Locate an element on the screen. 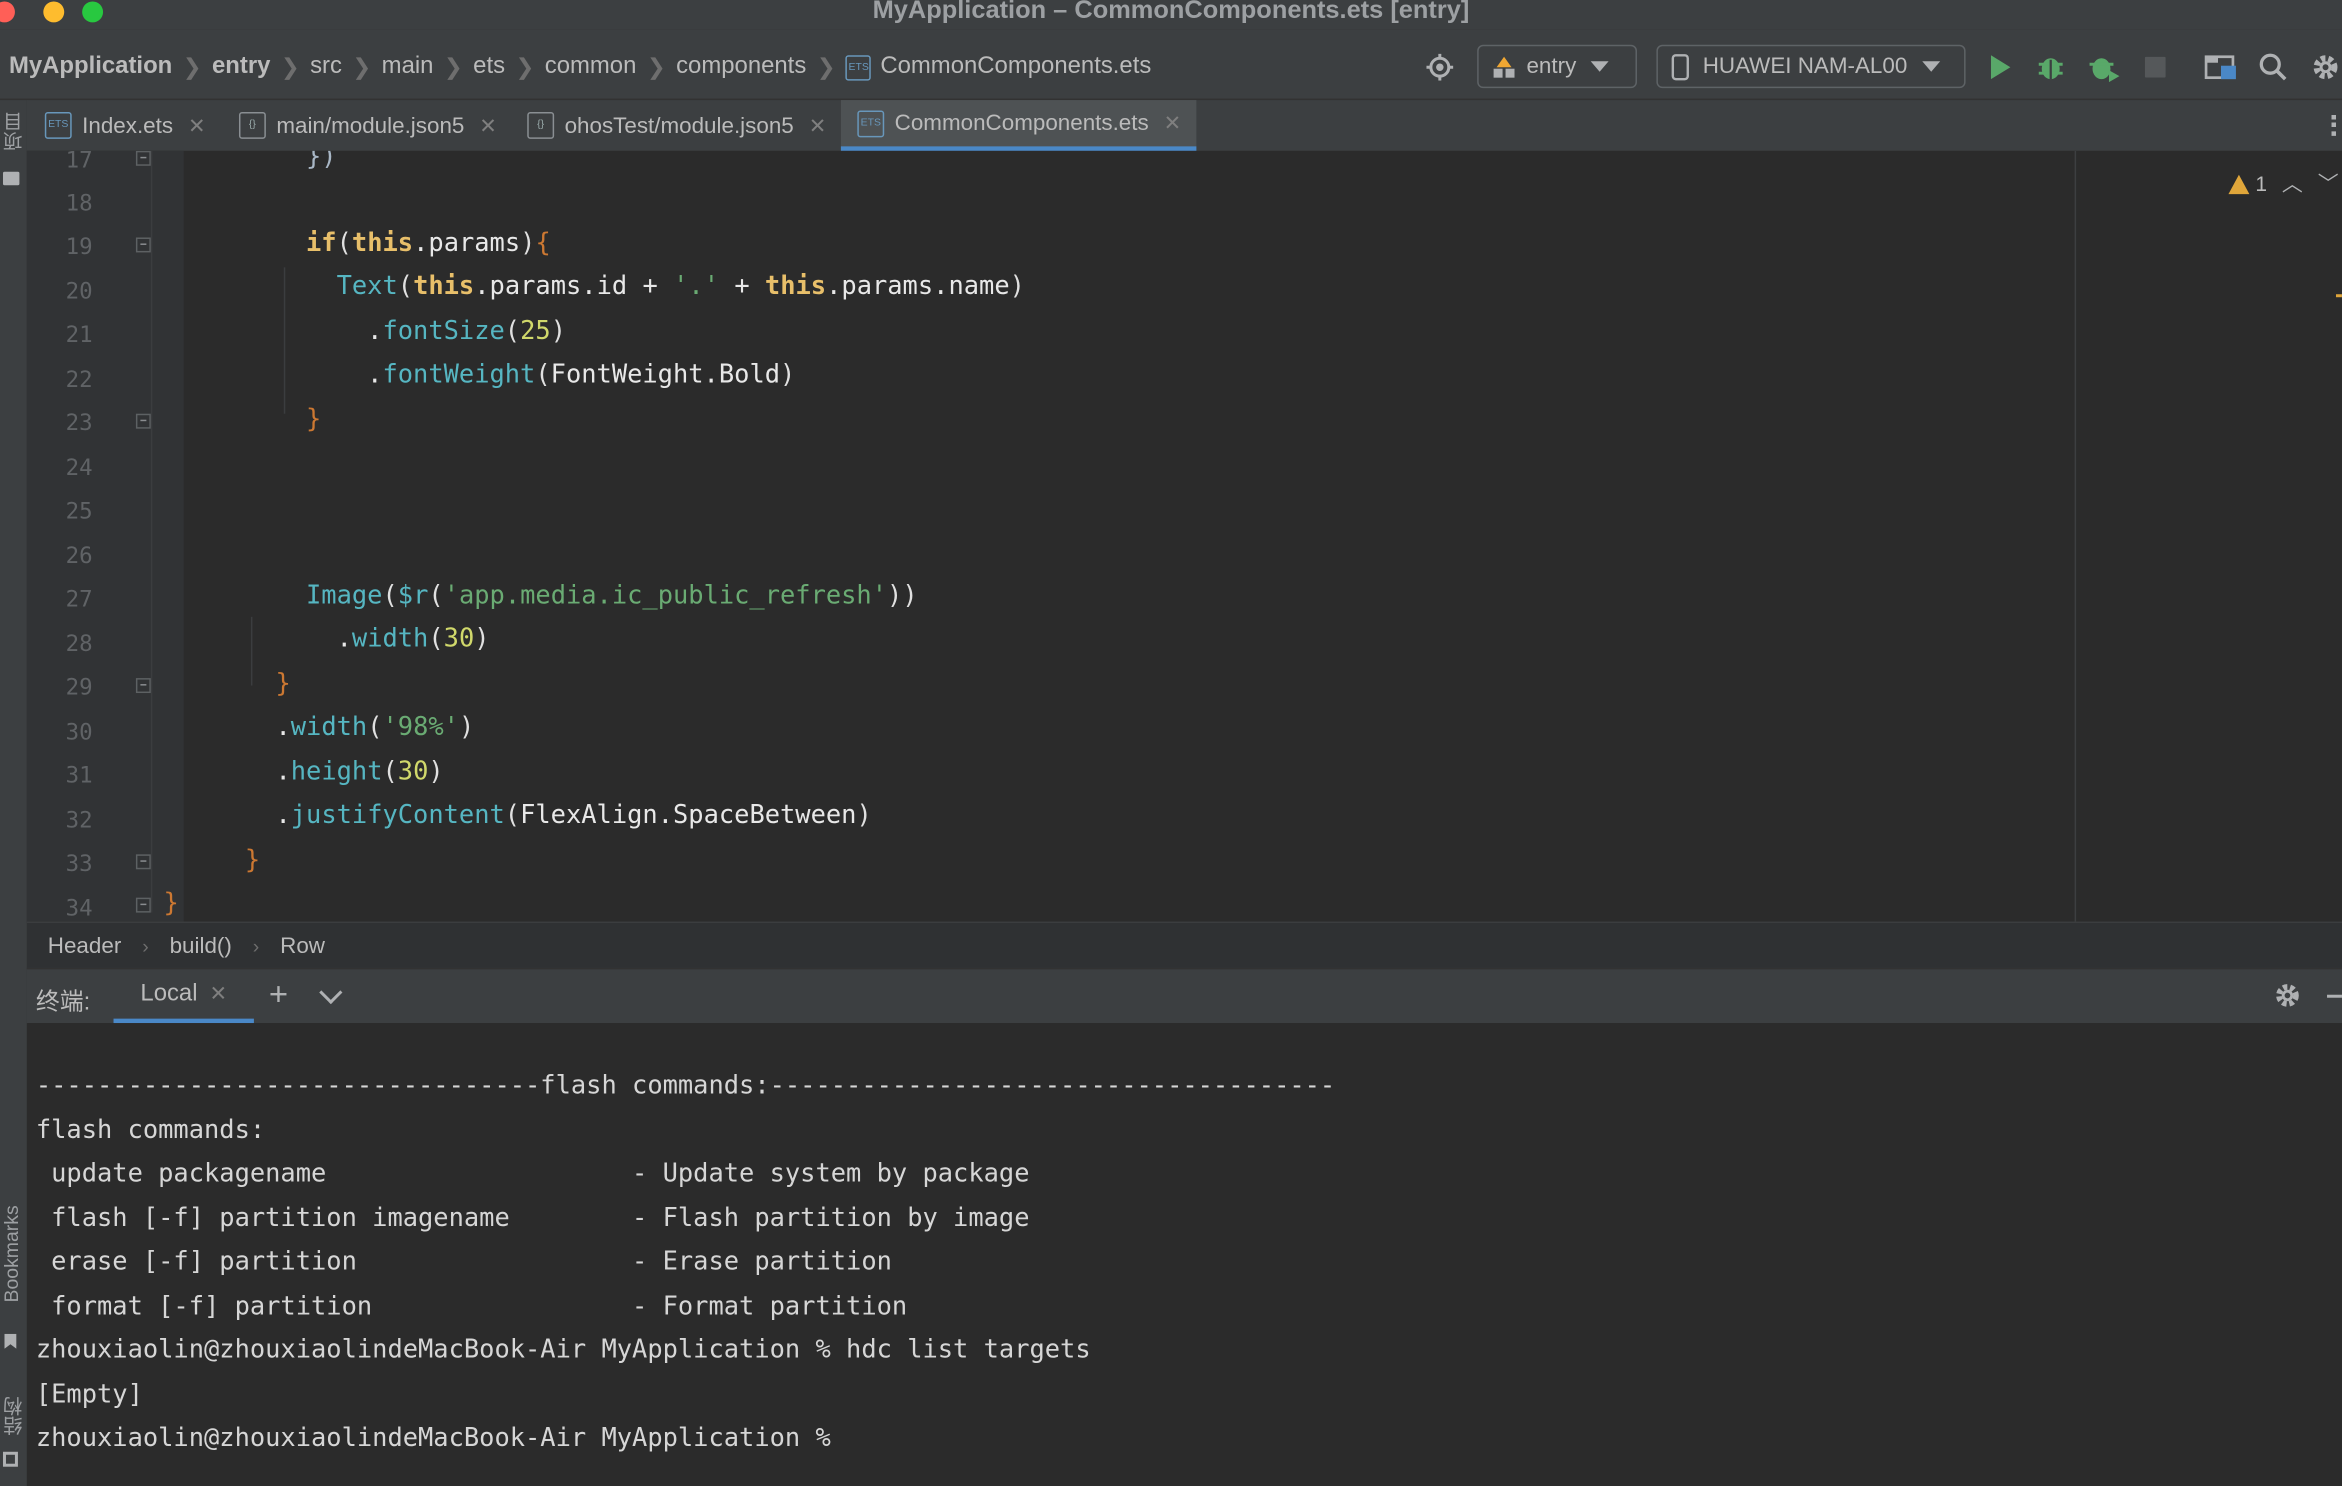  structure-crumb: Row is located at coordinates (302, 946).